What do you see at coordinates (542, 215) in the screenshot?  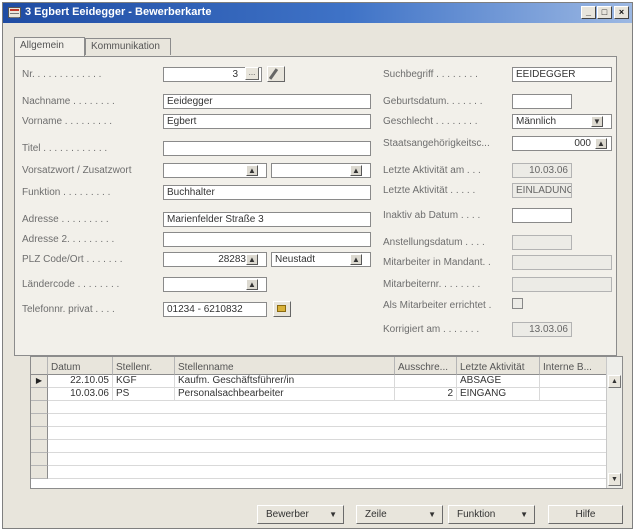 I see `inaktiv-ab-field` at bounding box center [542, 215].